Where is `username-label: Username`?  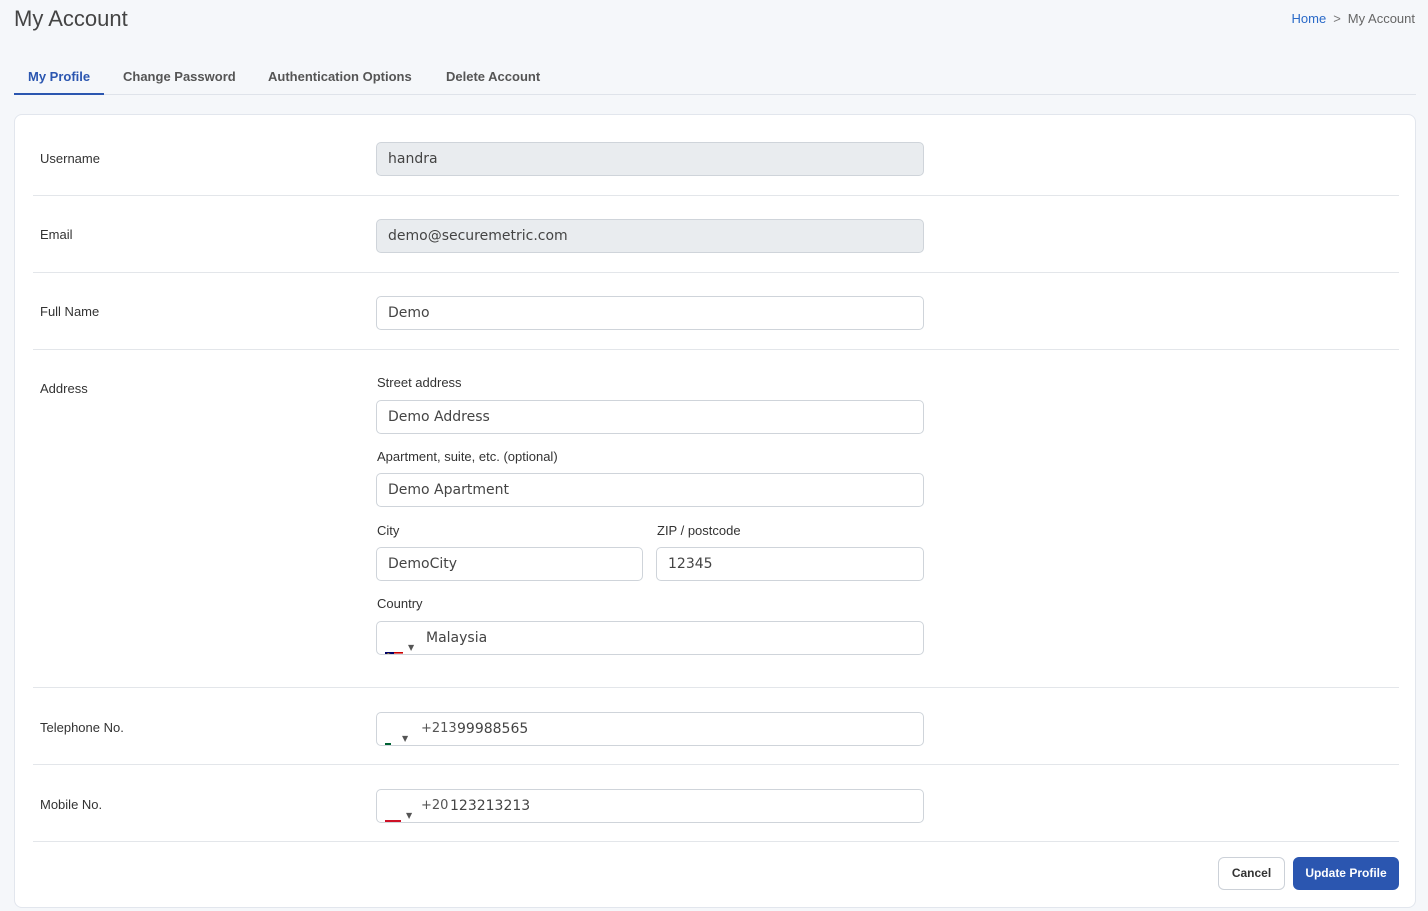 username-label: Username is located at coordinates (70, 158).